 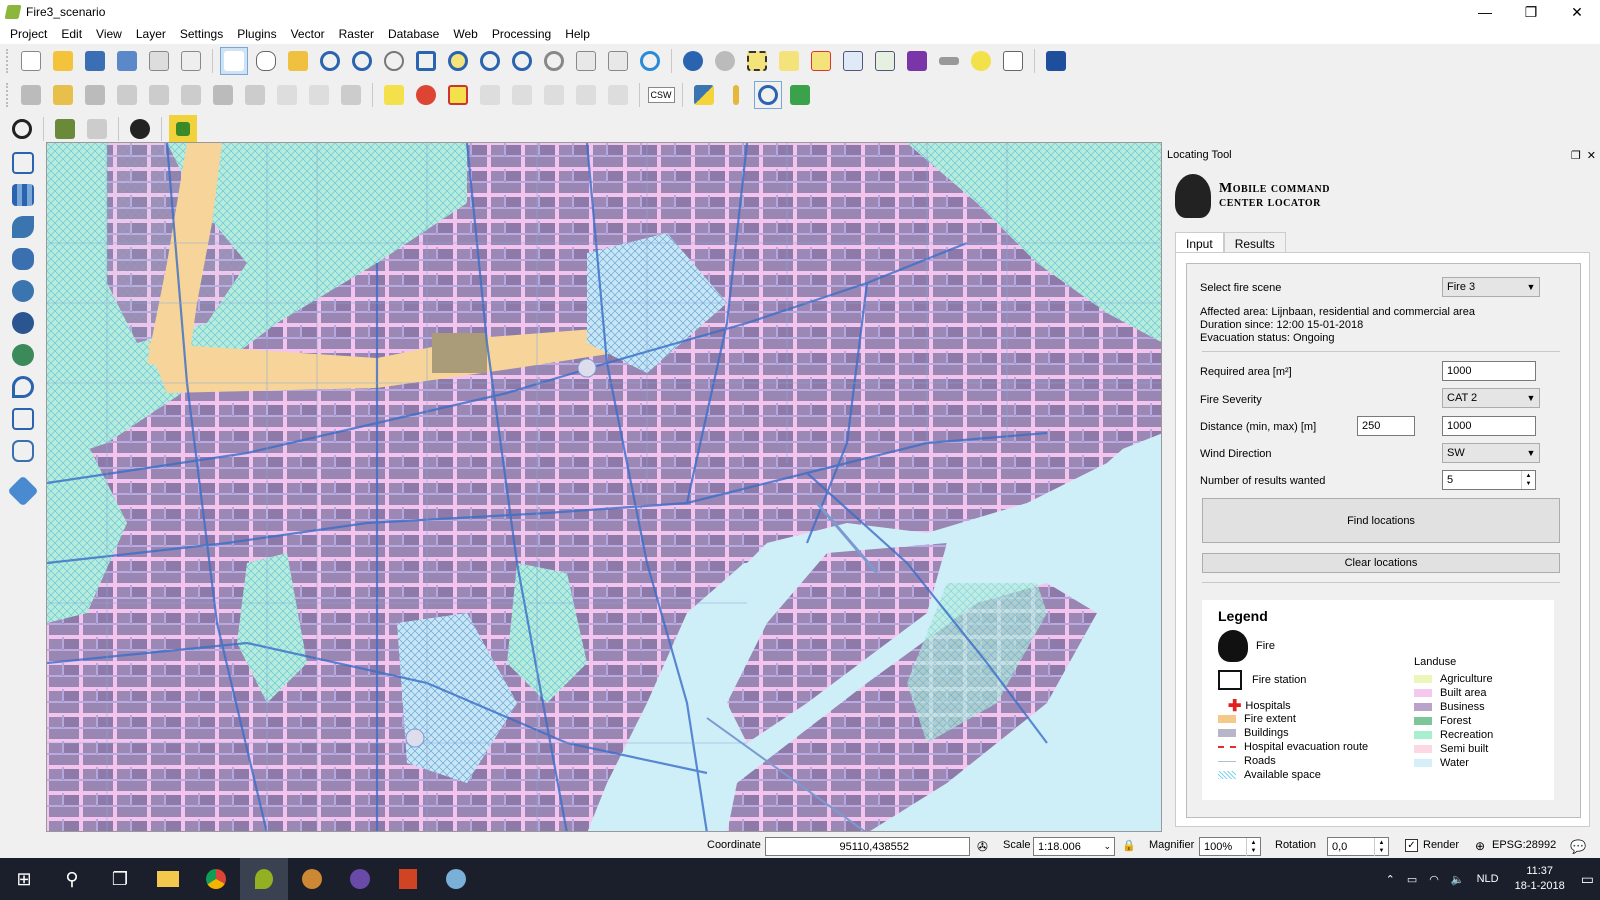 What do you see at coordinates (63, 95) in the screenshot?
I see `toggle-editing-button` at bounding box center [63, 95].